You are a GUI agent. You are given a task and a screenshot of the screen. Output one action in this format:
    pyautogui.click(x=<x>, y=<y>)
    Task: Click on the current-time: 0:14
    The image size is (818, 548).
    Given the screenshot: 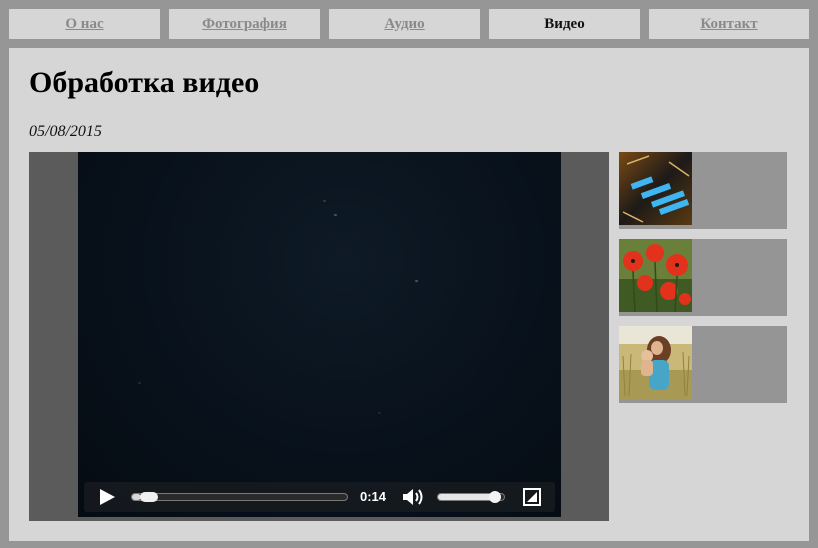 What is the action you would take?
    pyautogui.click(x=373, y=496)
    